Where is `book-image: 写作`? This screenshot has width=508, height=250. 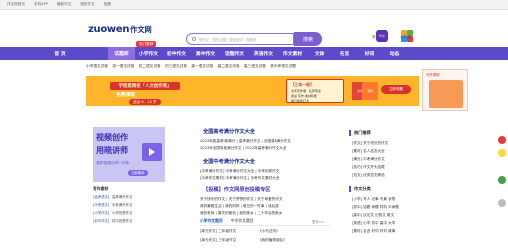
book-image: 写作 is located at coordinates (370, 91).